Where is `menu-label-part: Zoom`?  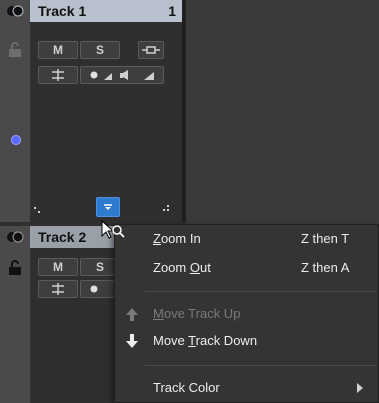 menu-label-part: Zoom is located at coordinates (171, 267).